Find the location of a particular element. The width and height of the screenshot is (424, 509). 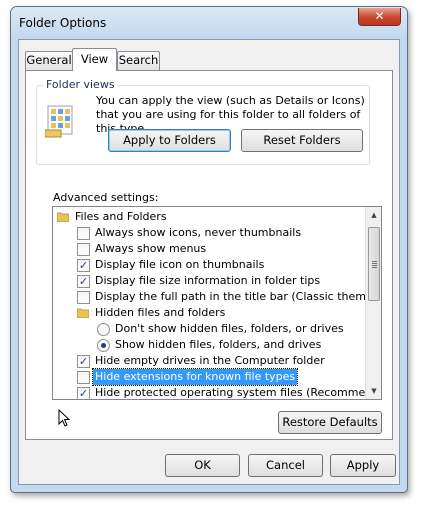

list-item-label: Display file icon on thumbnails is located at coordinates (180, 264).